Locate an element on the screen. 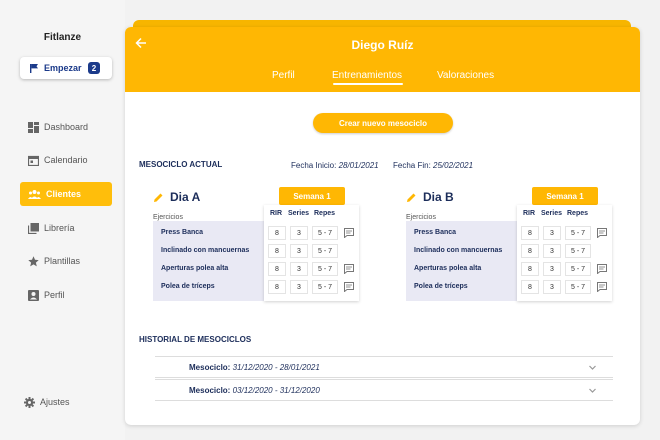  start-date-value: 28/01/2021 is located at coordinates (358, 165).